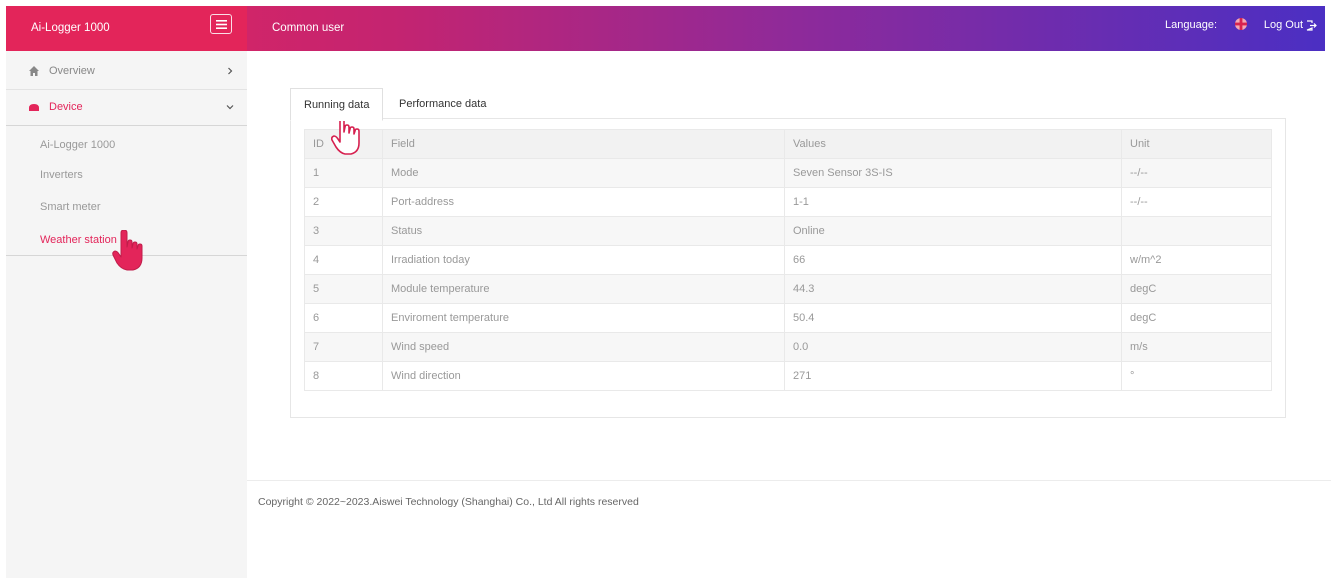  I want to click on cell-value: 271, so click(953, 376).